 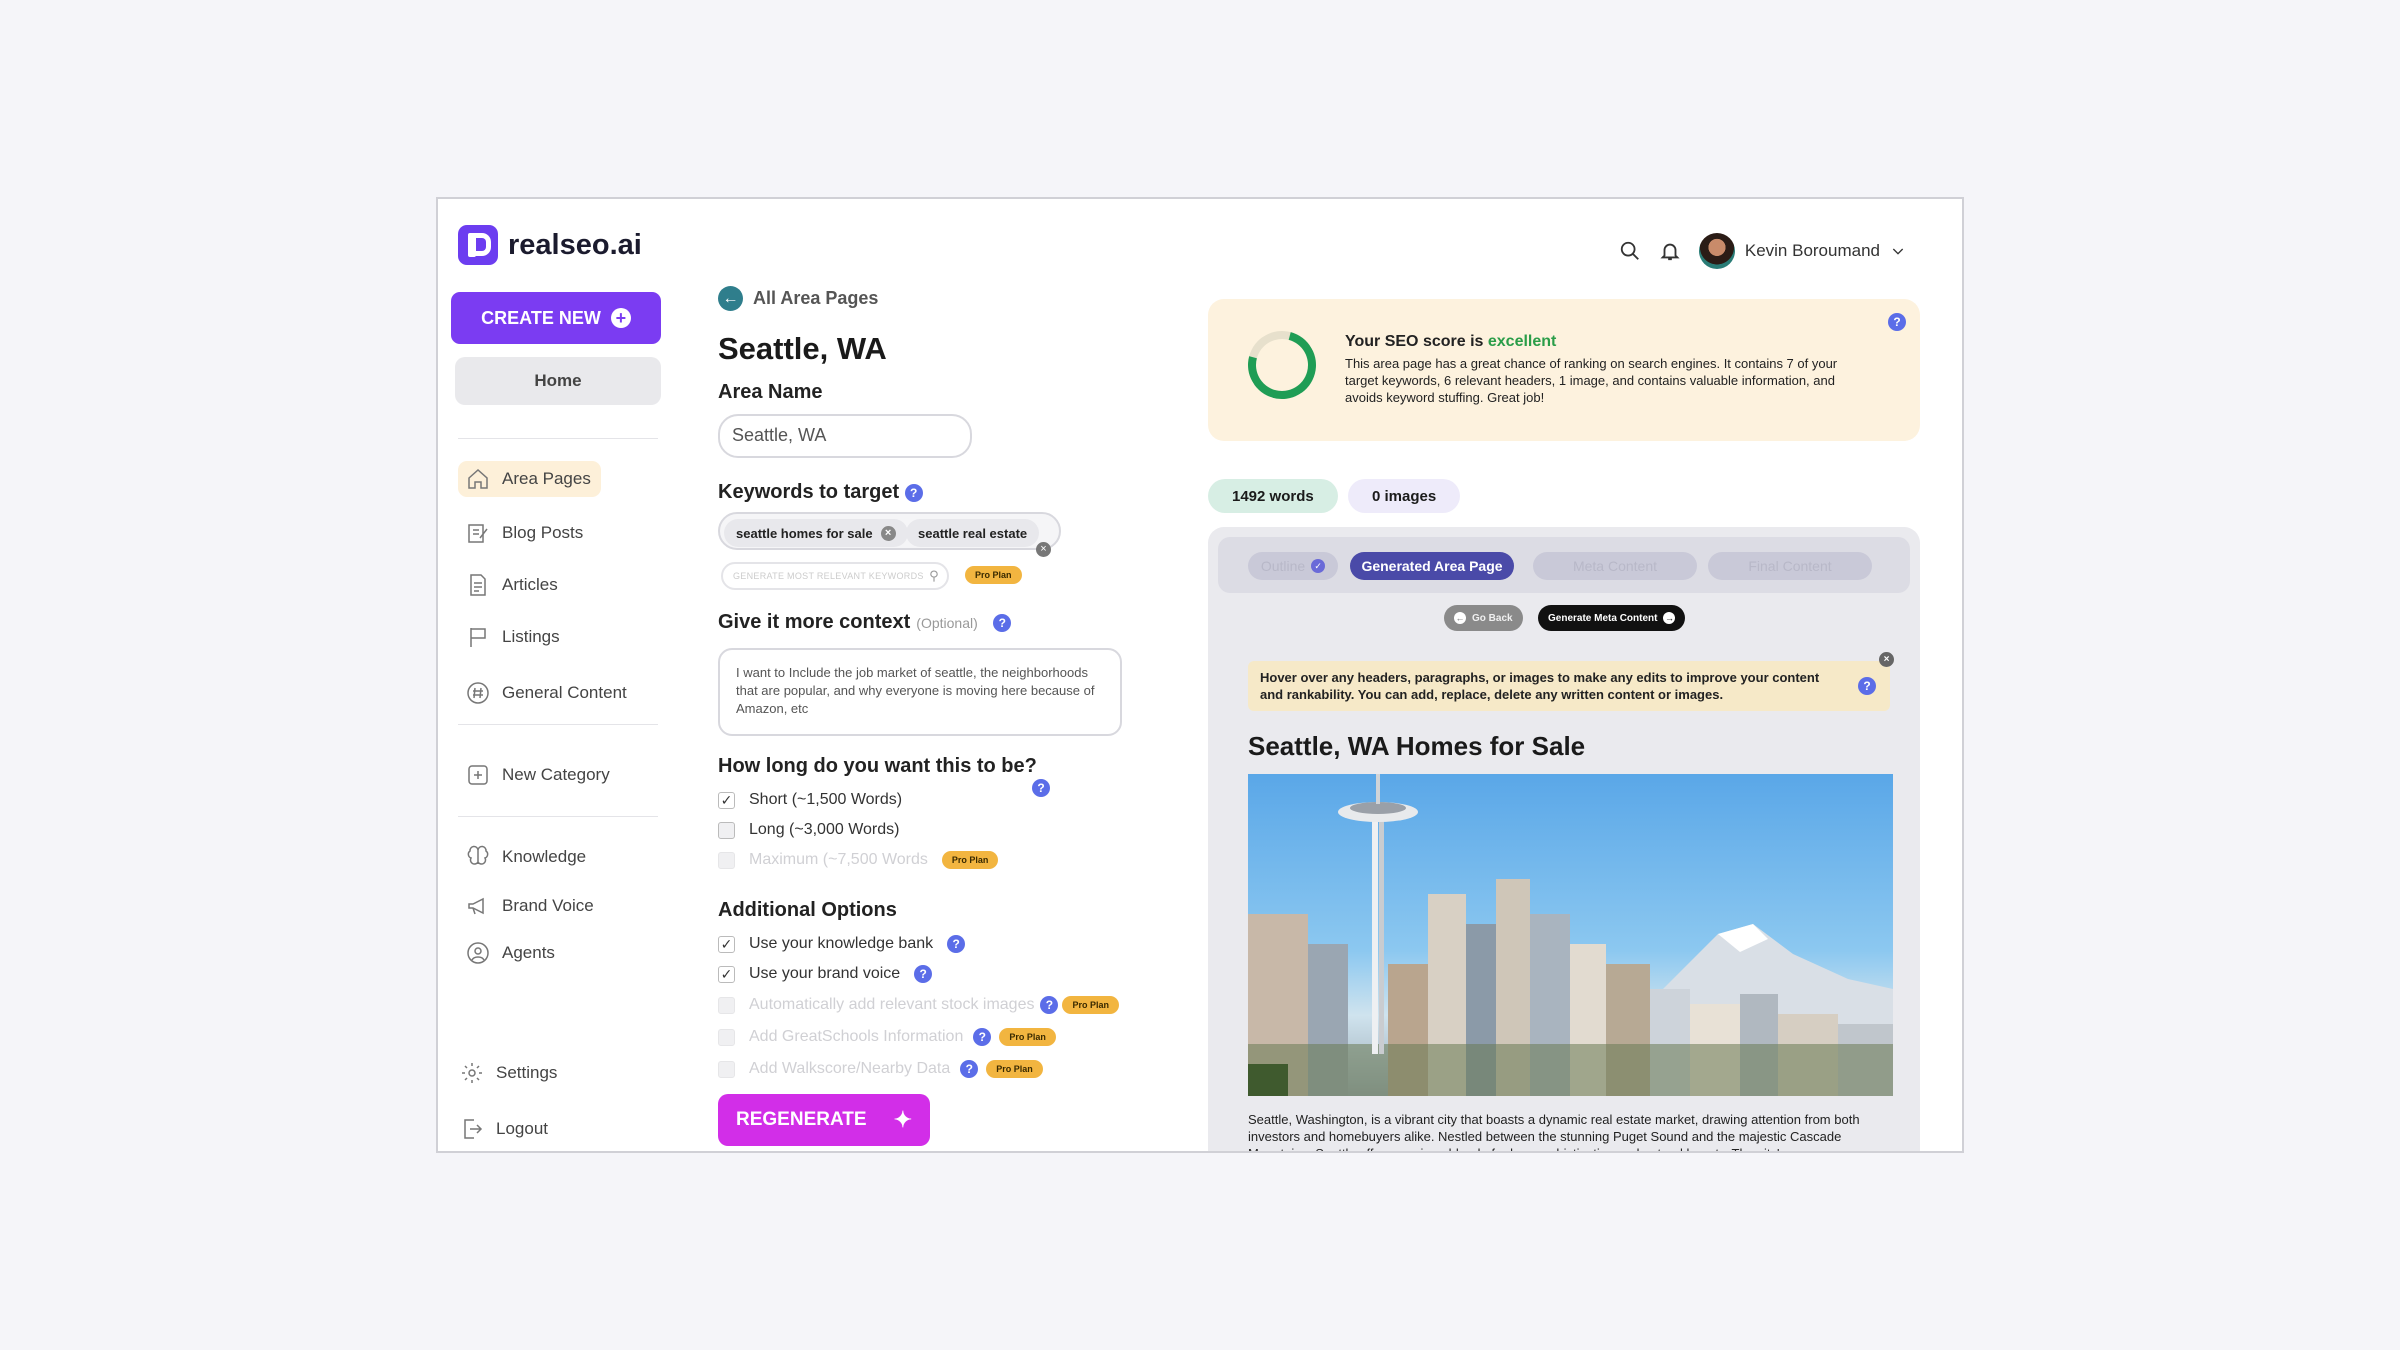 I want to click on chevron-down-icon, so click(x=1898, y=251).